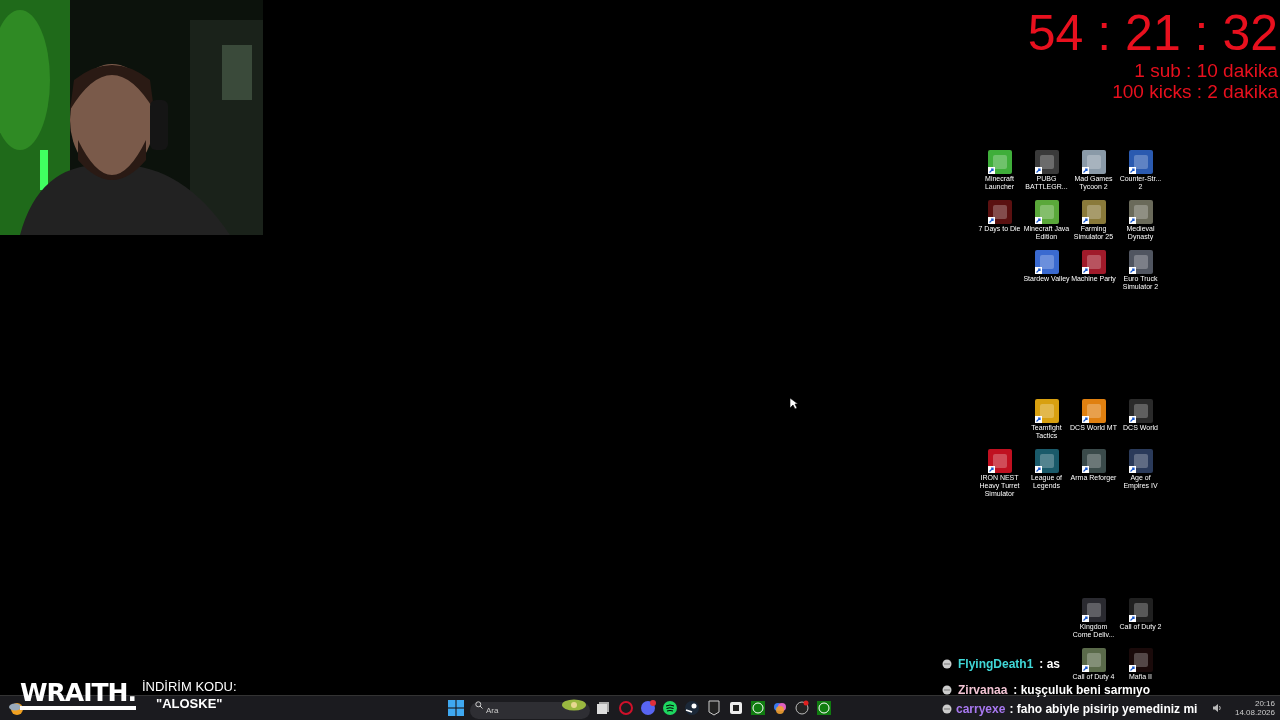 Image resolution: width=1280 pixels, height=720 pixels. What do you see at coordinates (189, 687) in the screenshot?
I see `discount-caption: İNDİRİM KODU:` at bounding box center [189, 687].